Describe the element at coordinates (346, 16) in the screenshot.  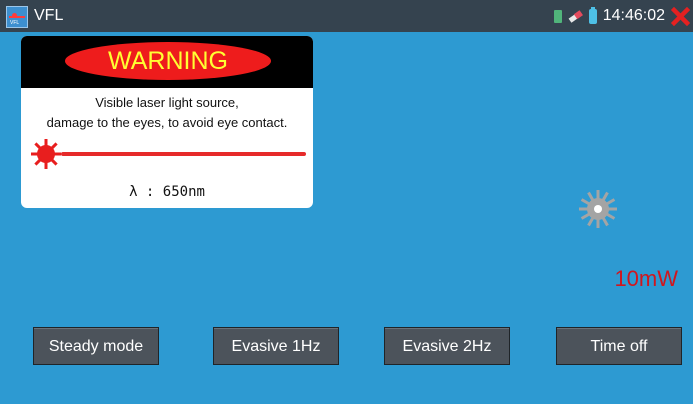
I see `title-bar: VFL VFL 14:46:02` at that location.